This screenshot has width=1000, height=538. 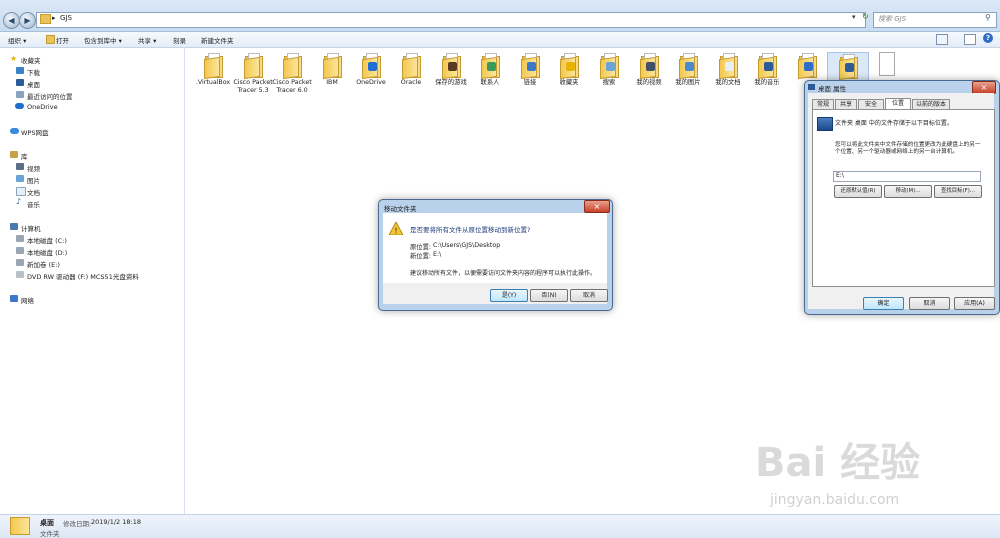 What do you see at coordinates (24, 156) in the screenshot?
I see `library-header: 库` at bounding box center [24, 156].